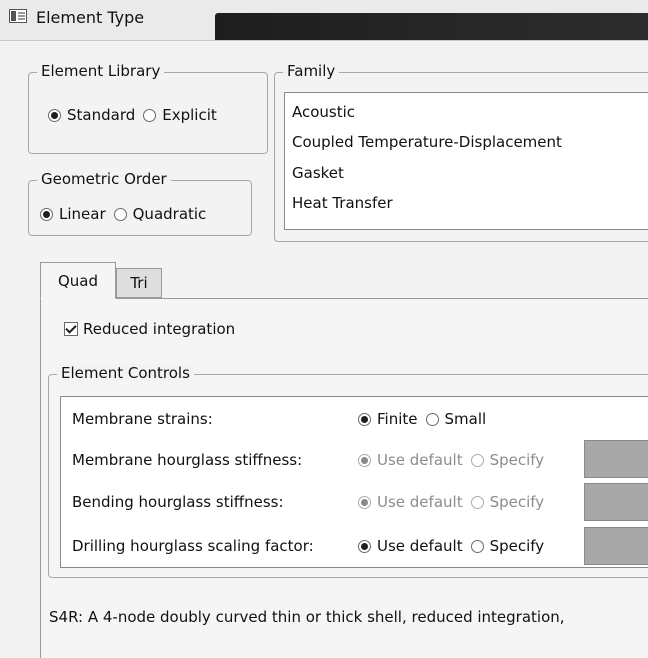 This screenshot has width=648, height=658. Describe the element at coordinates (136, 115) in the screenshot. I see `element-library-options: Standard Explicit` at that location.